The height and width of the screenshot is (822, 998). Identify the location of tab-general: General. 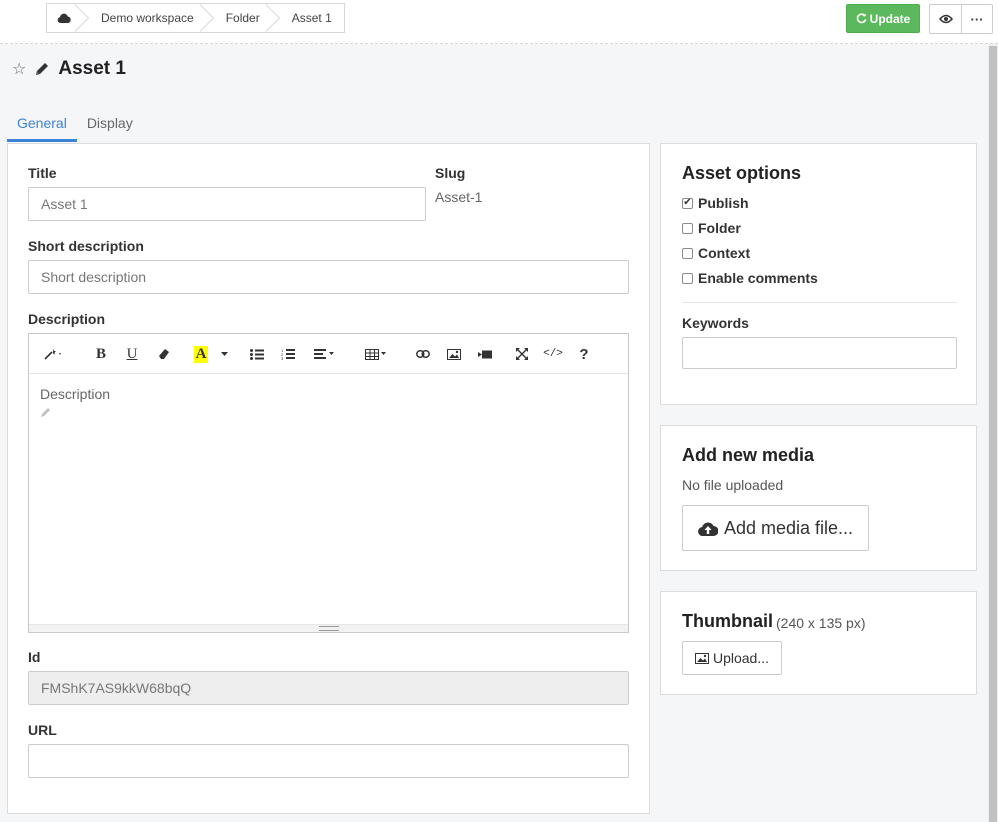
(42, 126).